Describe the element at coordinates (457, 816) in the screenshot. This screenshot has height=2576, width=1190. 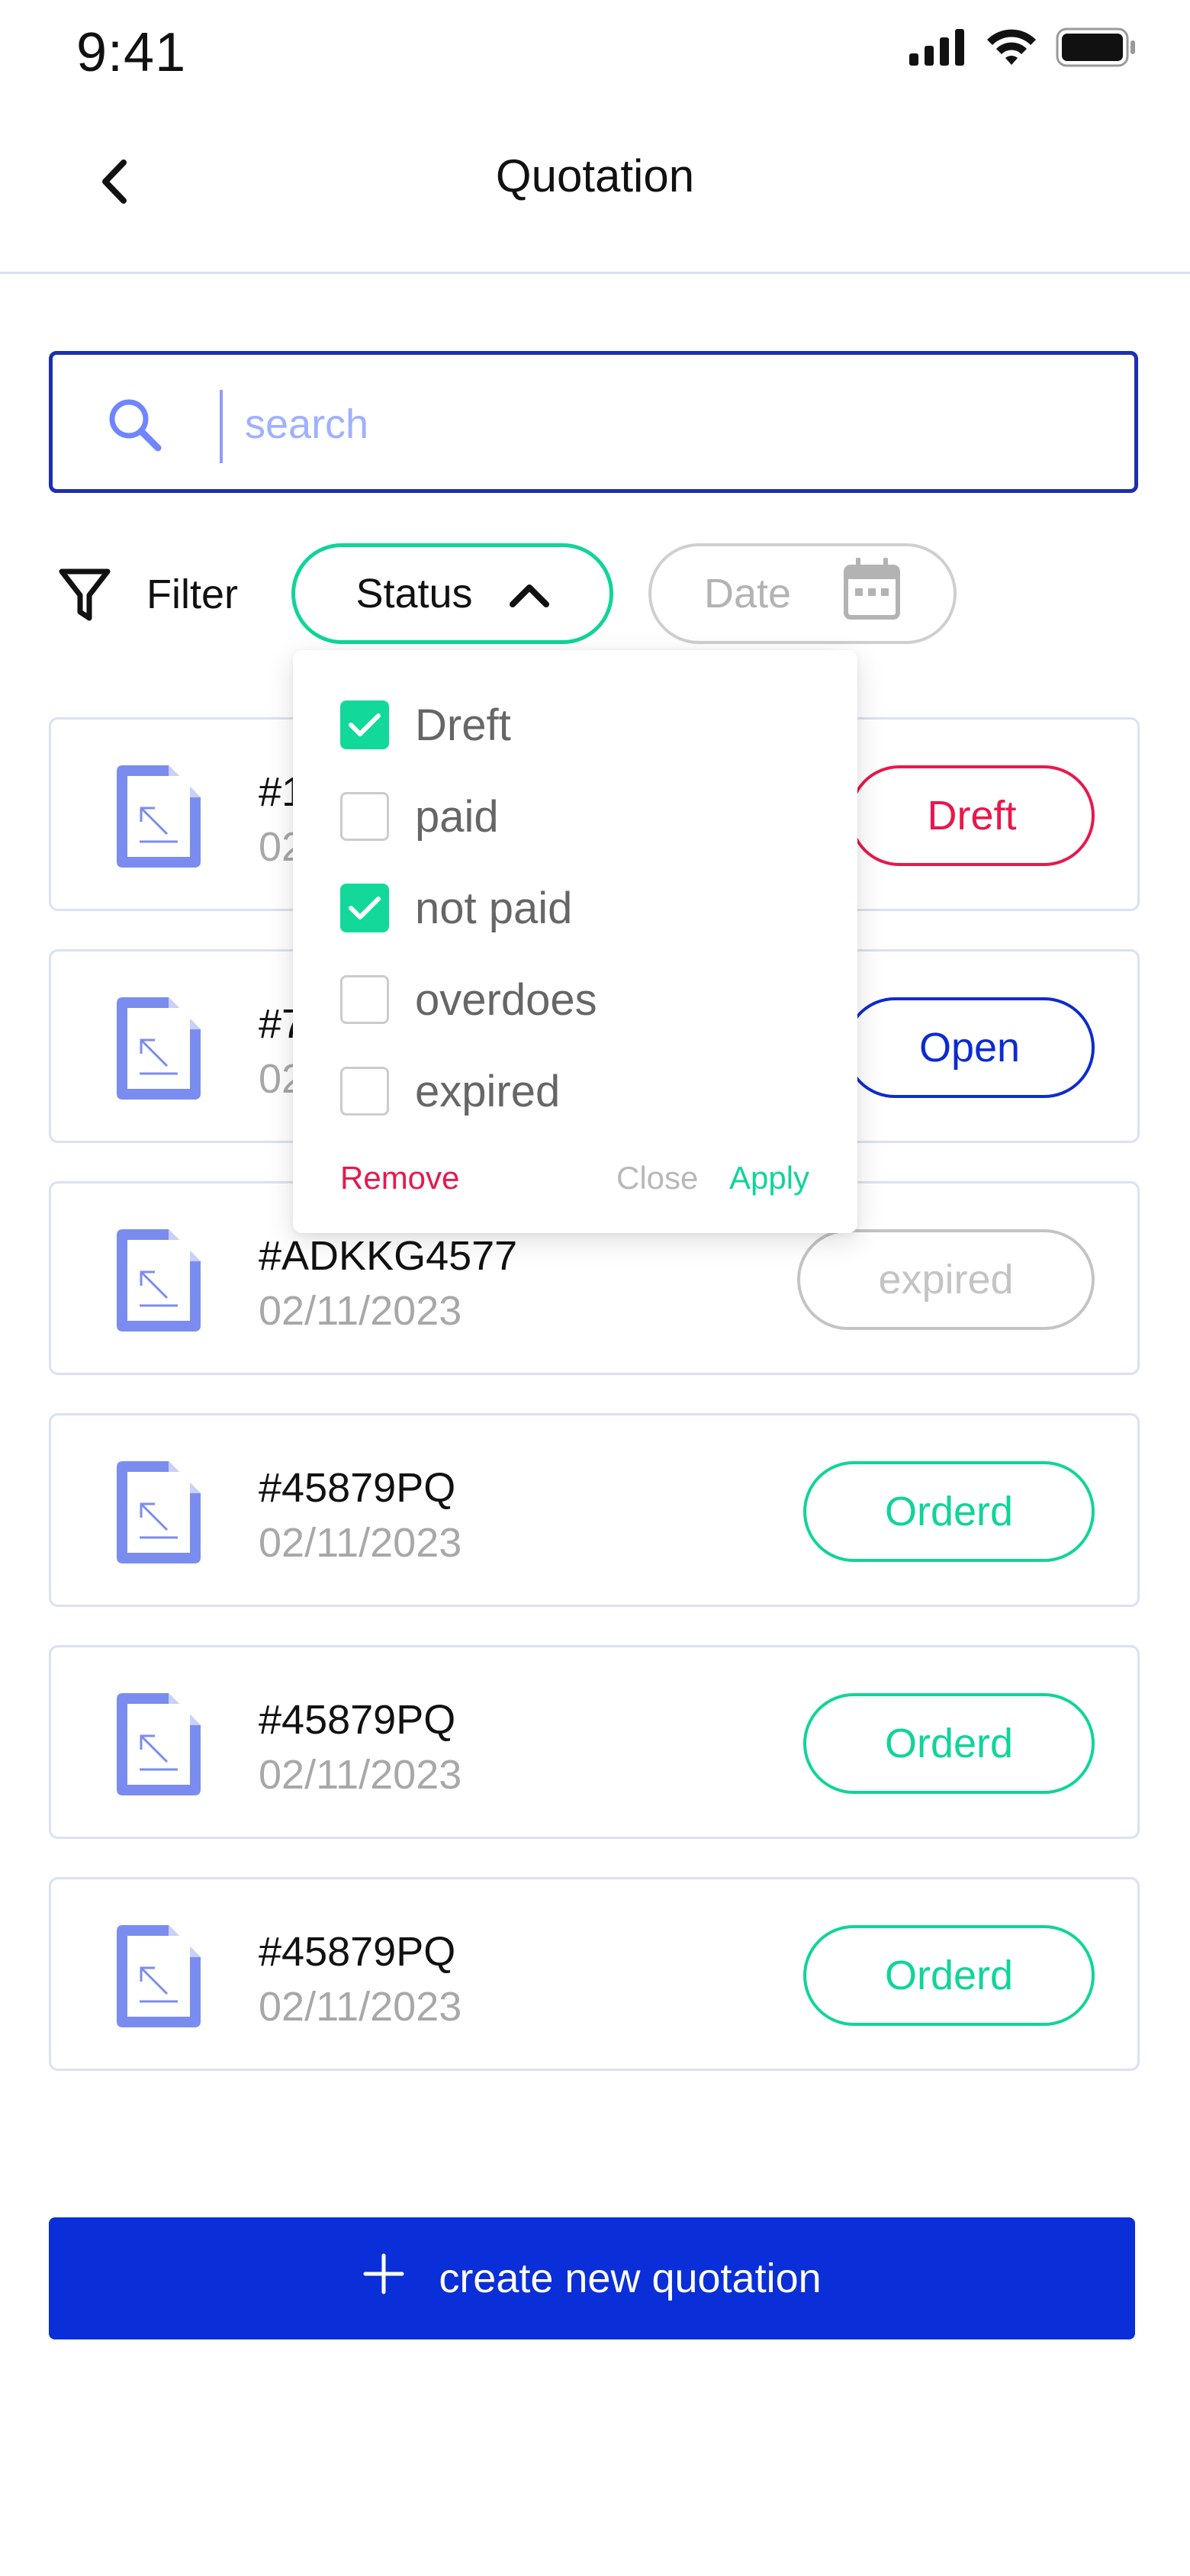
I see `status-option-label: paid` at that location.